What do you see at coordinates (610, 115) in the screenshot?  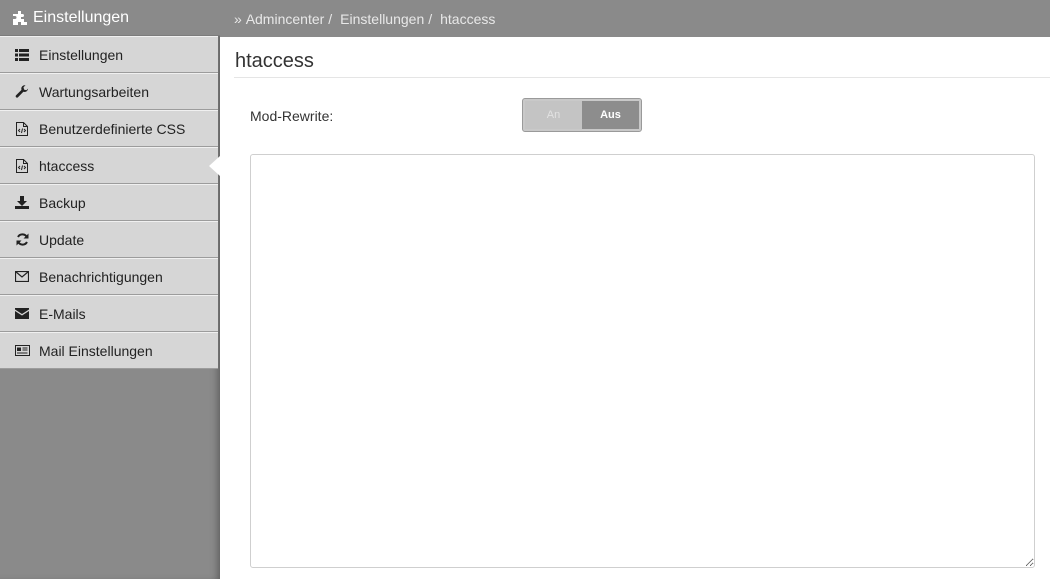 I see `toggle-option-aus: Aus` at bounding box center [610, 115].